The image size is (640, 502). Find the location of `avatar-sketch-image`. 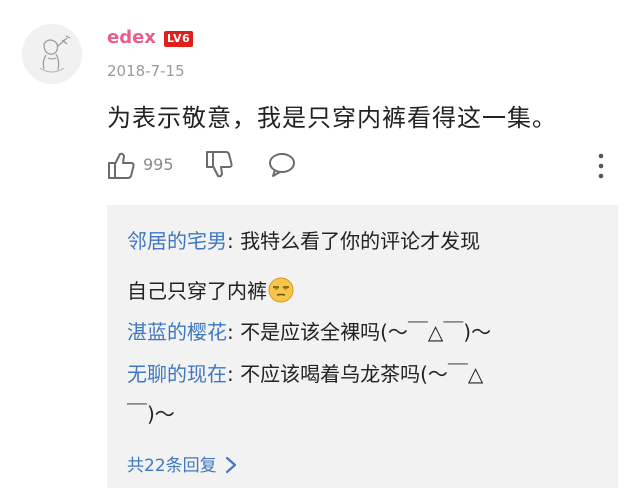

avatar-sketch-image is located at coordinates (52, 54).